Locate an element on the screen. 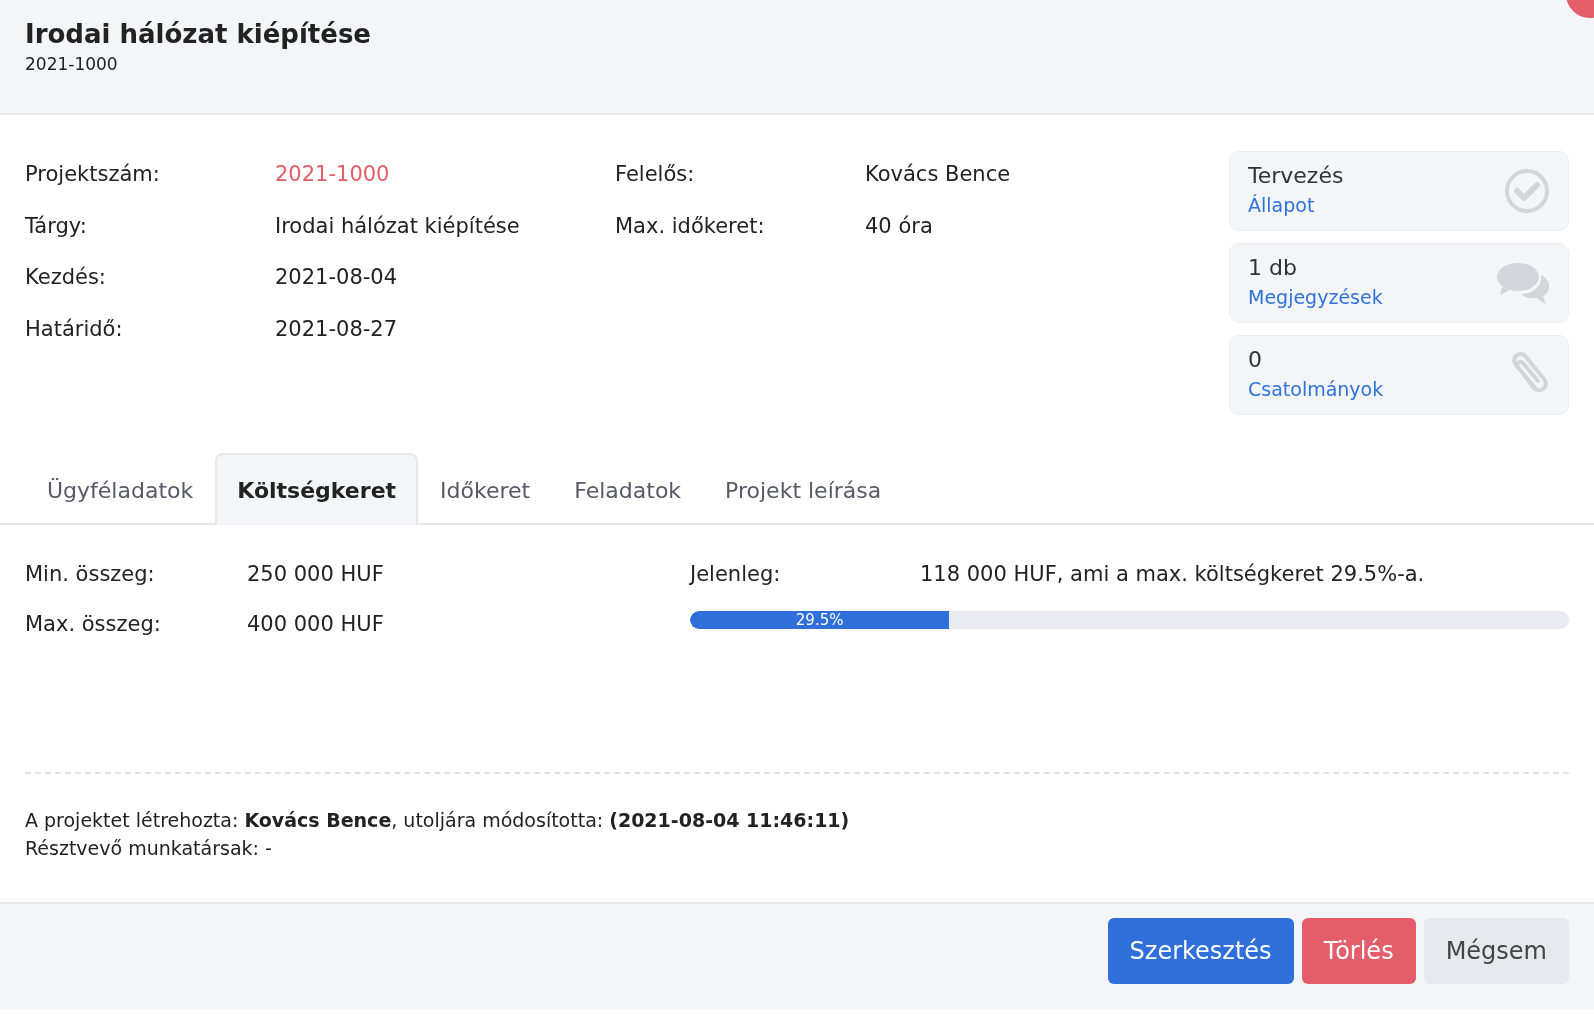  tab: Időkeret is located at coordinates (485, 489).